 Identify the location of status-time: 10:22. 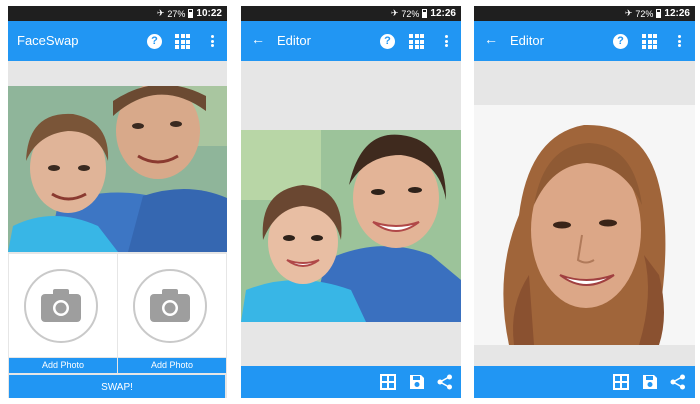
(209, 13).